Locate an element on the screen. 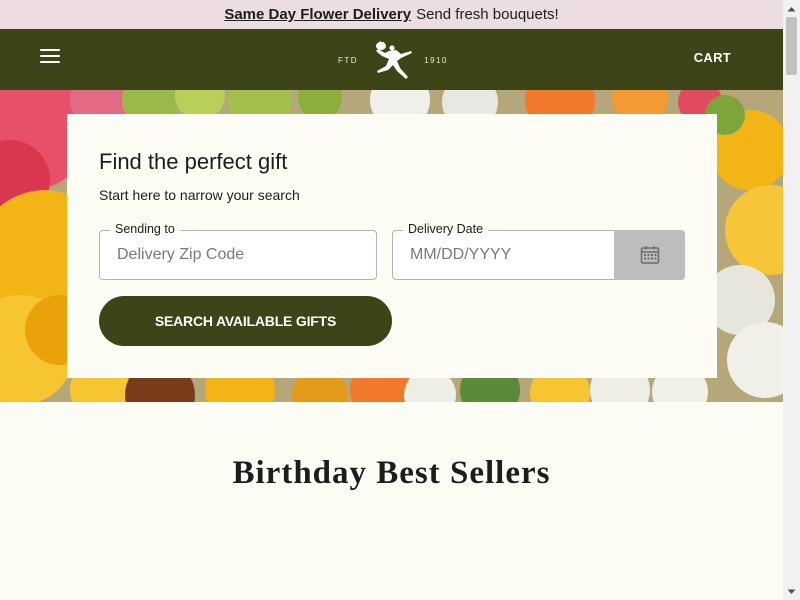  scroll-down-arrow-icon is located at coordinates (791, 591).